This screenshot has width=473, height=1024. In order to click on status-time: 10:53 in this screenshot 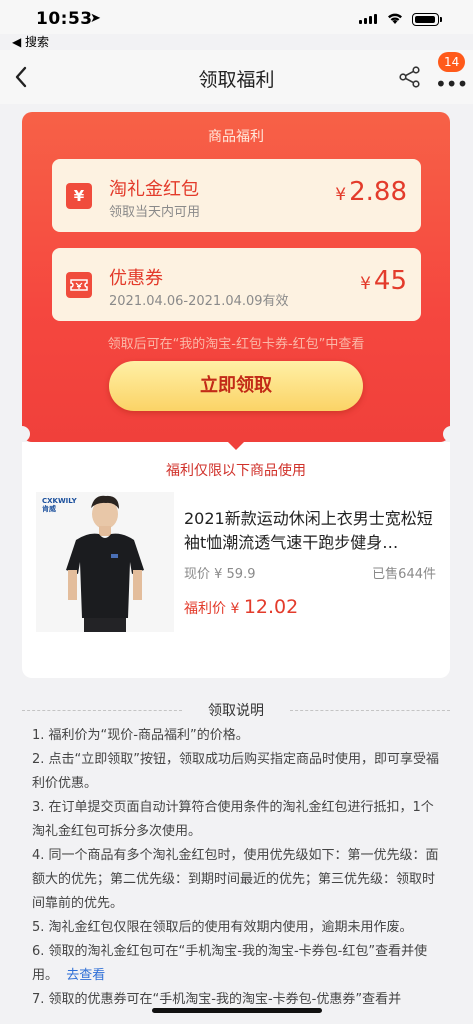, I will do `click(64, 19)`.